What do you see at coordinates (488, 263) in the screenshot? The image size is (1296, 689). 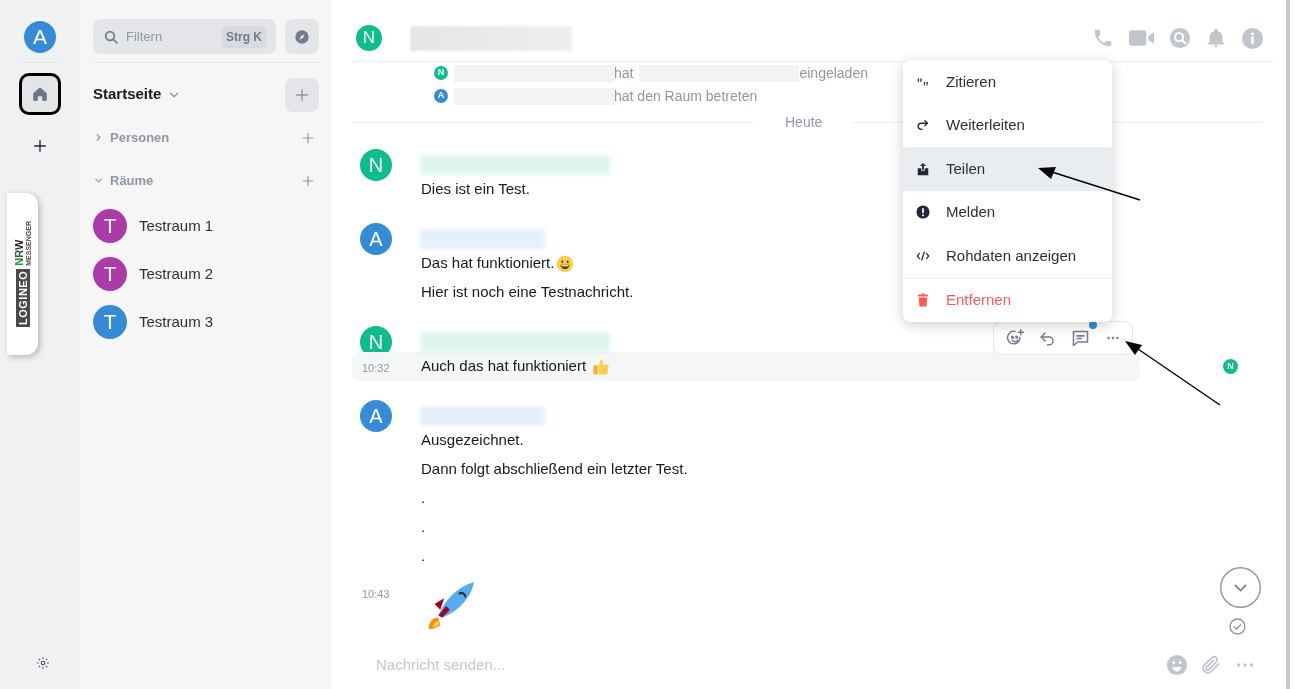 I see `message-text: Das hat funktioniert.` at bounding box center [488, 263].